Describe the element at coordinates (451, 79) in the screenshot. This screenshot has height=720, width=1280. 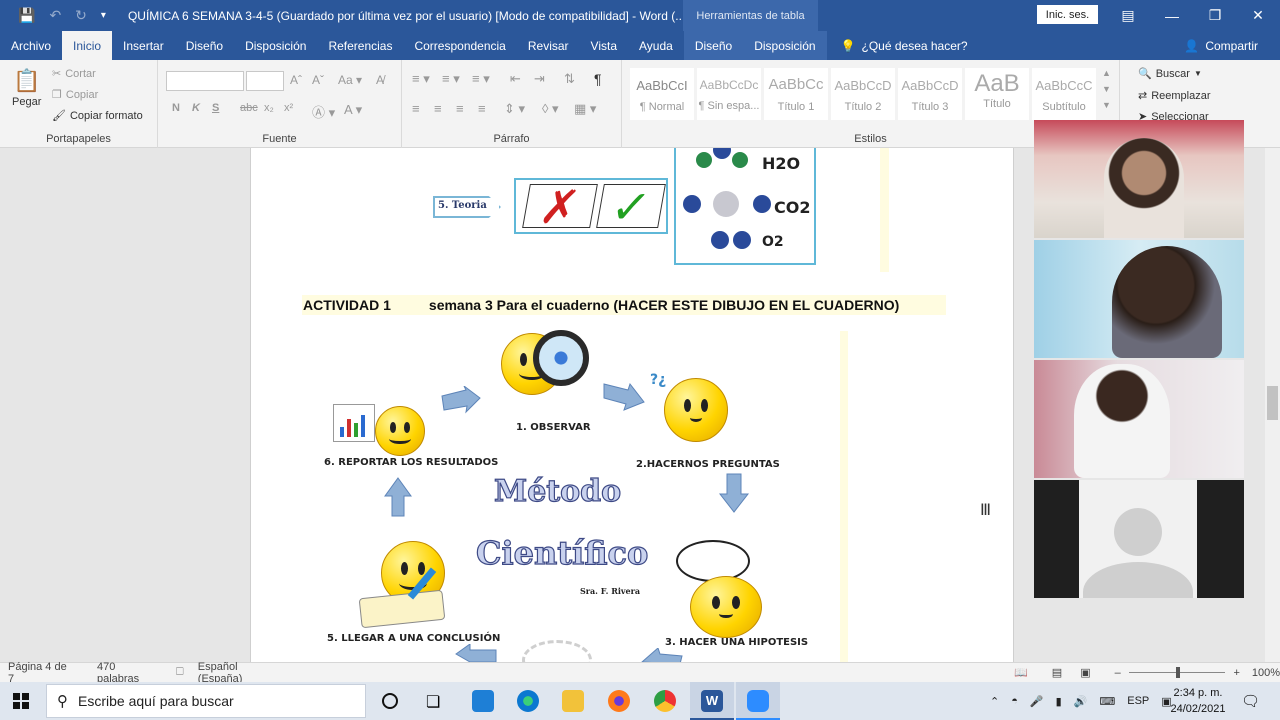
I see `numbering-icon: ≡ ▾` at that location.